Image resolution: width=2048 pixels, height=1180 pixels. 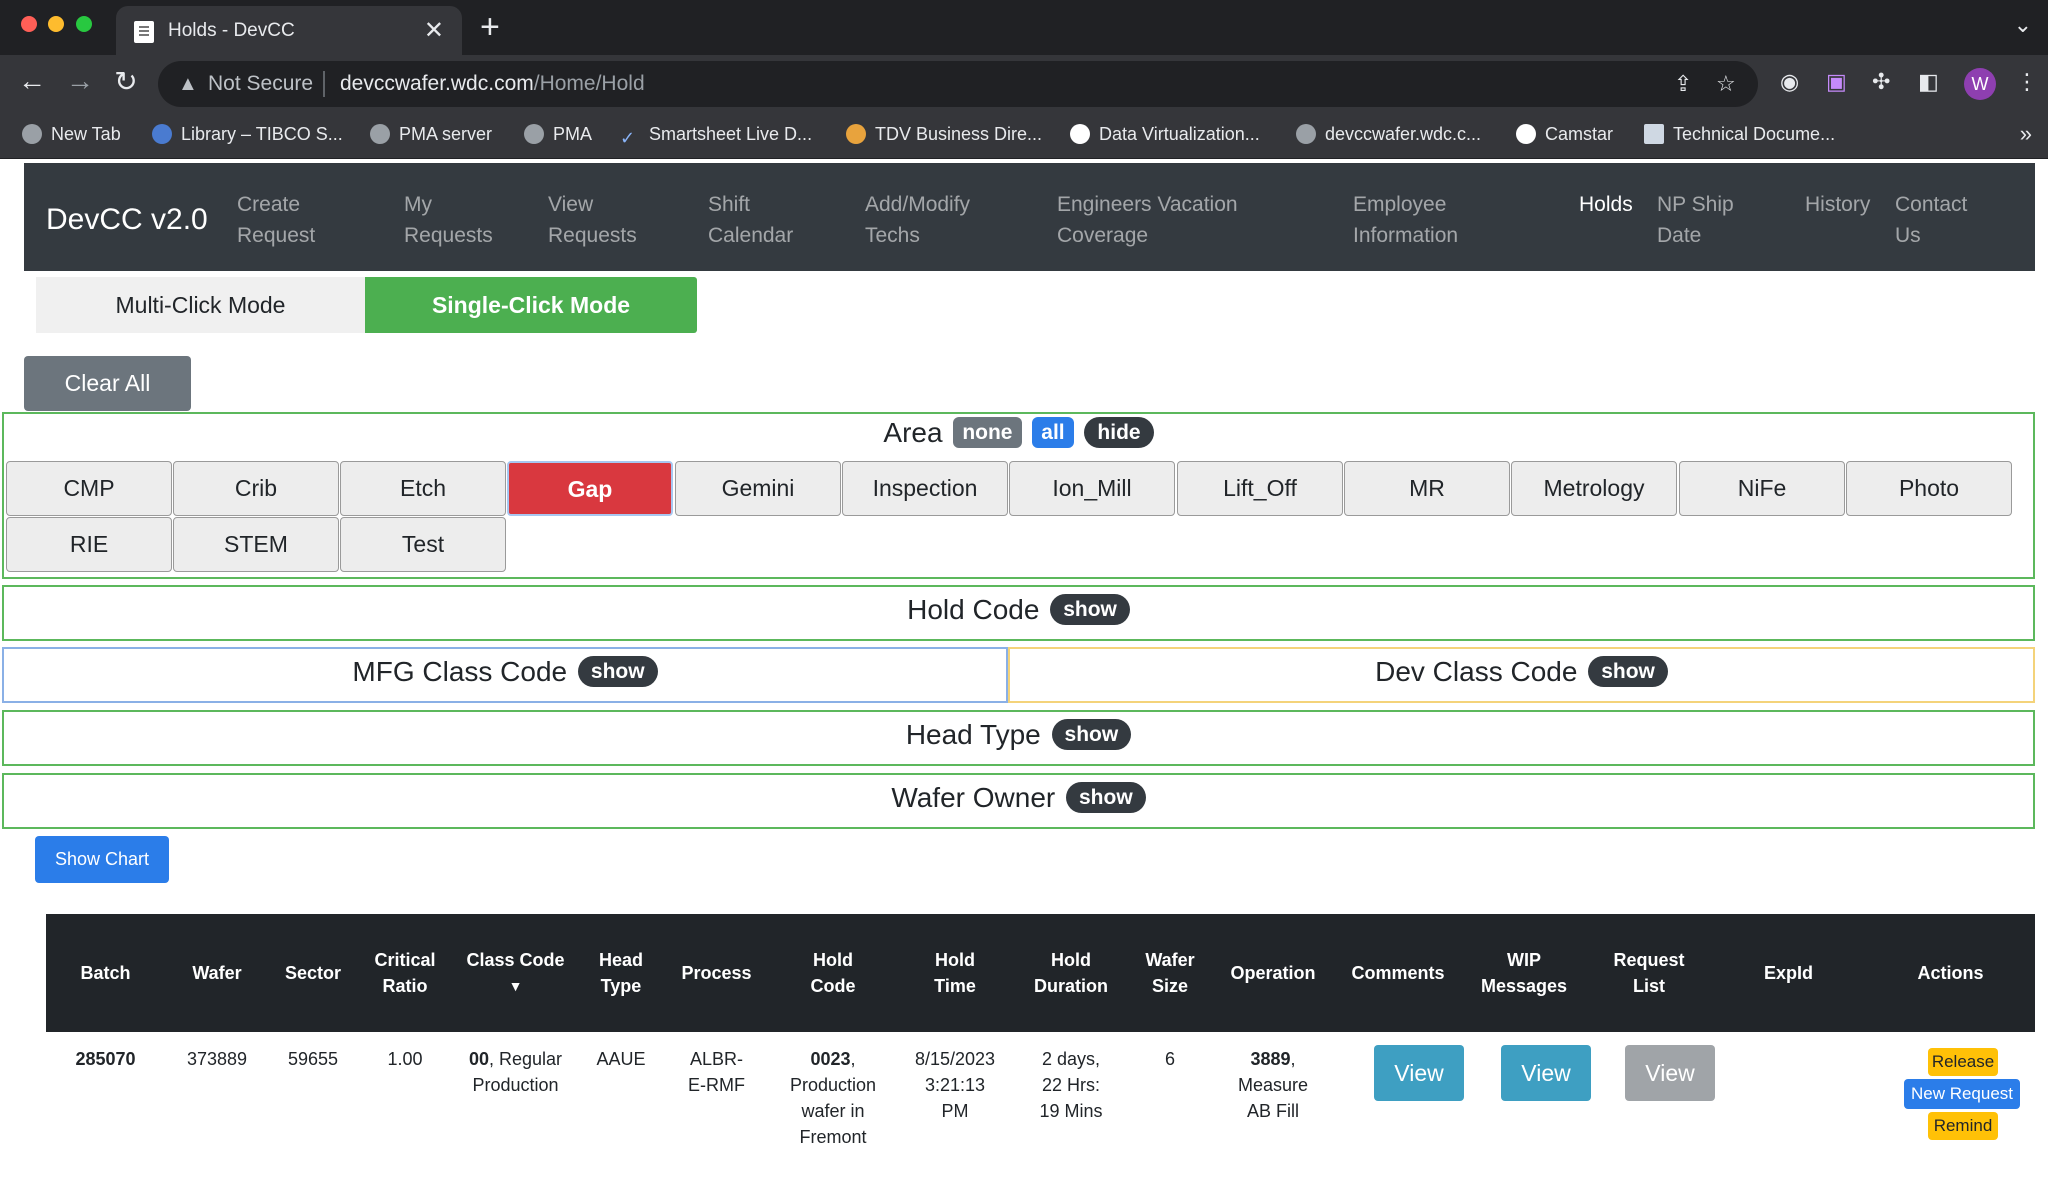 What do you see at coordinates (1090, 609) in the screenshot?
I see `hold-code-show-pill: show` at bounding box center [1090, 609].